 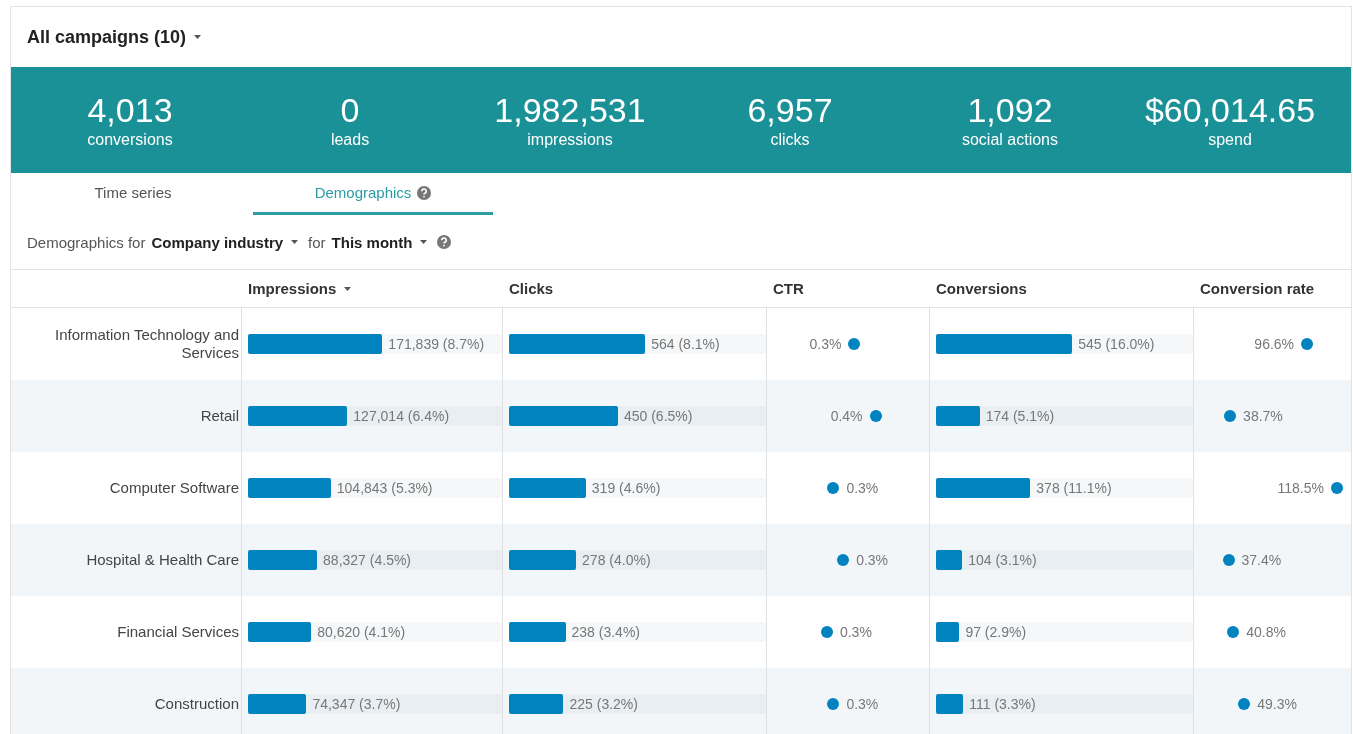 I want to click on value-label: 96.6%, so click(x=1274, y=344).